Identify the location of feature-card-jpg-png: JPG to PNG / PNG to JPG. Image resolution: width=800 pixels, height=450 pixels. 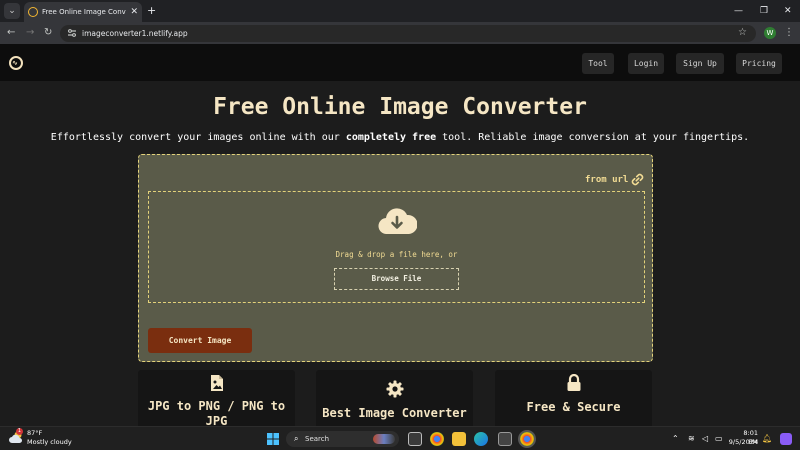
(216, 398).